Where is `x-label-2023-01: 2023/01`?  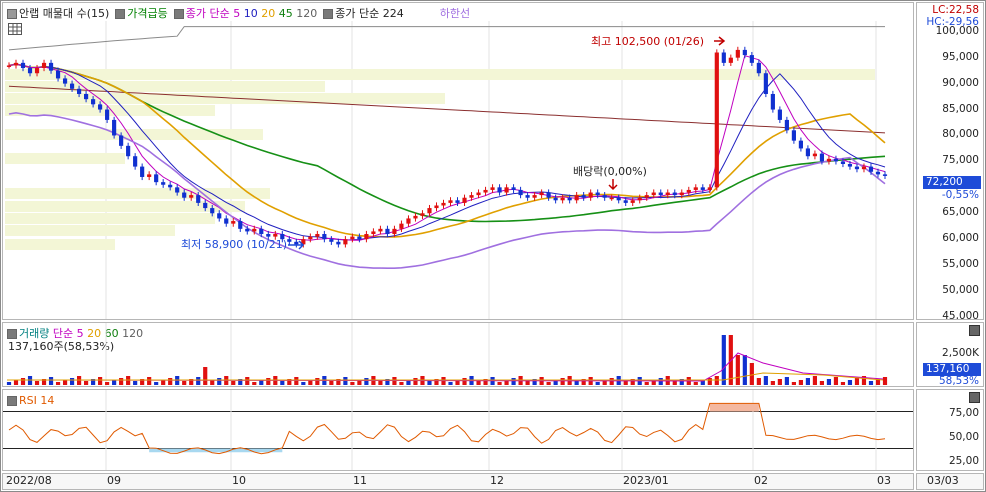
x-label-2023-01: 2023/01 is located at coordinates (646, 480).